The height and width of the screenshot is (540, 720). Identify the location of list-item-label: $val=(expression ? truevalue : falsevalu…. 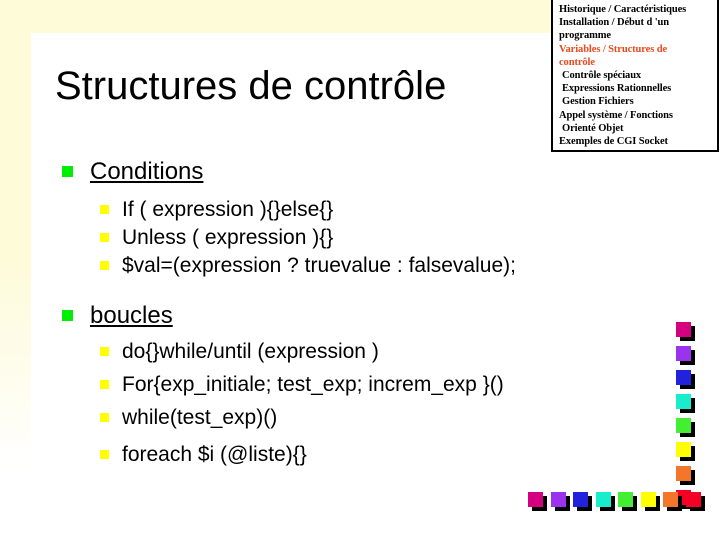
(319, 265).